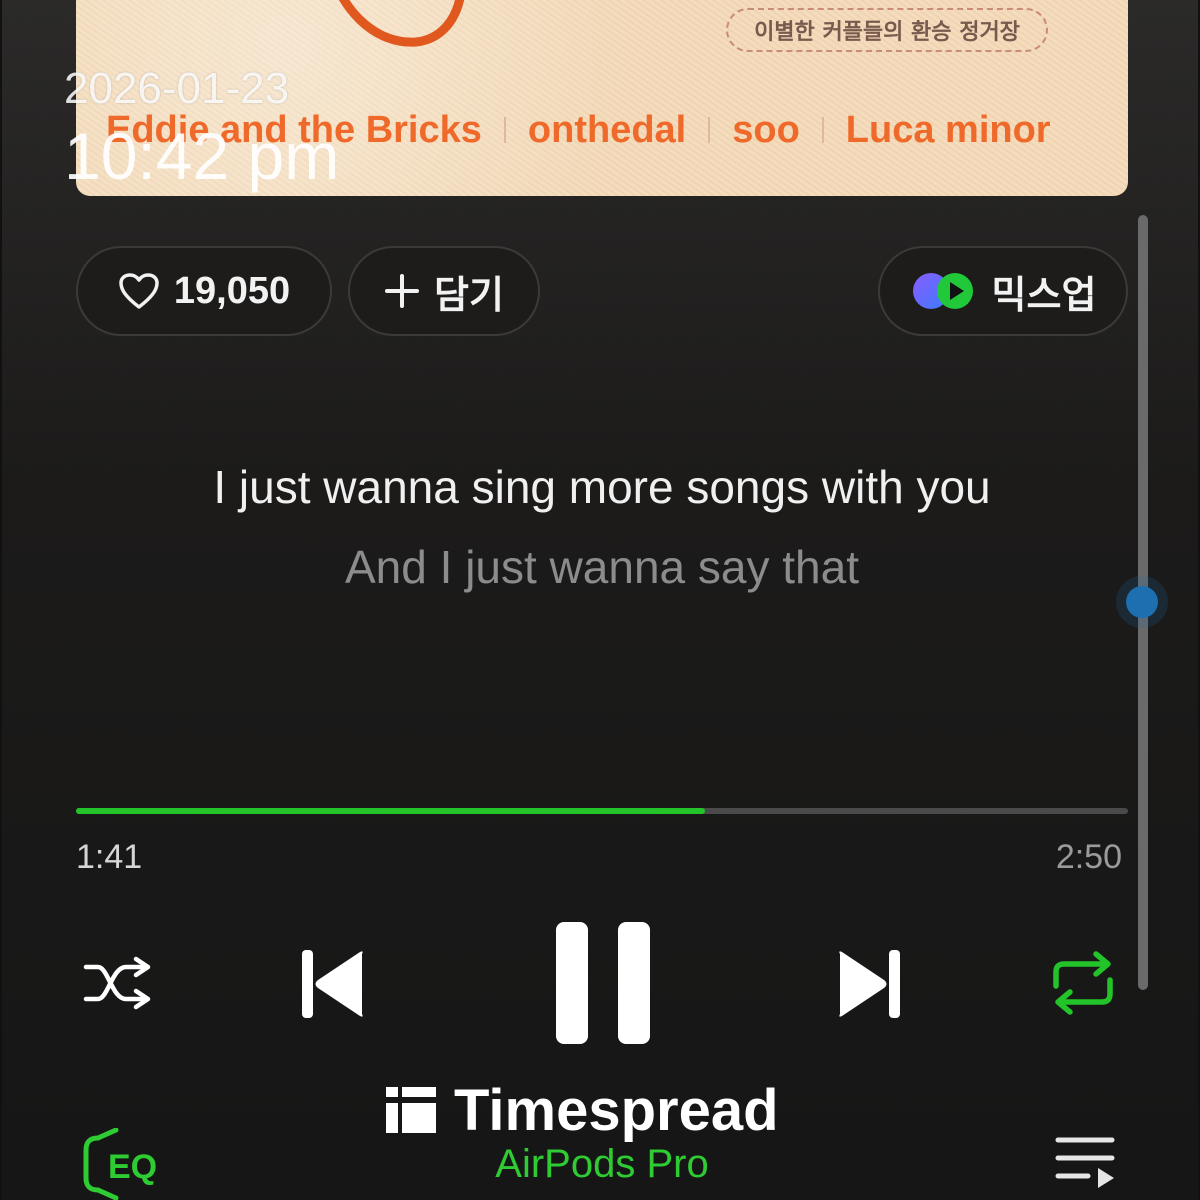  I want to click on playlist-icon, so click(1086, 1164).